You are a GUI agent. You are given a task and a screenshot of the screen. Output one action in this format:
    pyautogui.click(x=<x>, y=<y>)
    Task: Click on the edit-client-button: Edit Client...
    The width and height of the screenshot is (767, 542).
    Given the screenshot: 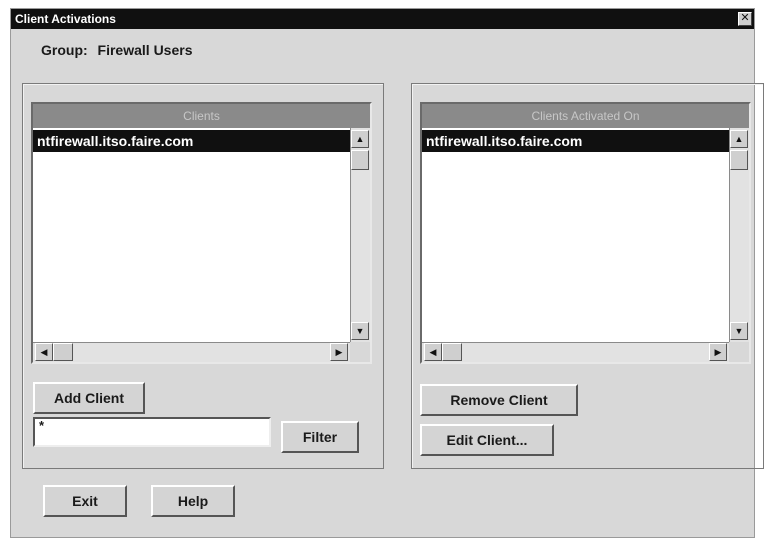 What is the action you would take?
    pyautogui.click(x=487, y=440)
    